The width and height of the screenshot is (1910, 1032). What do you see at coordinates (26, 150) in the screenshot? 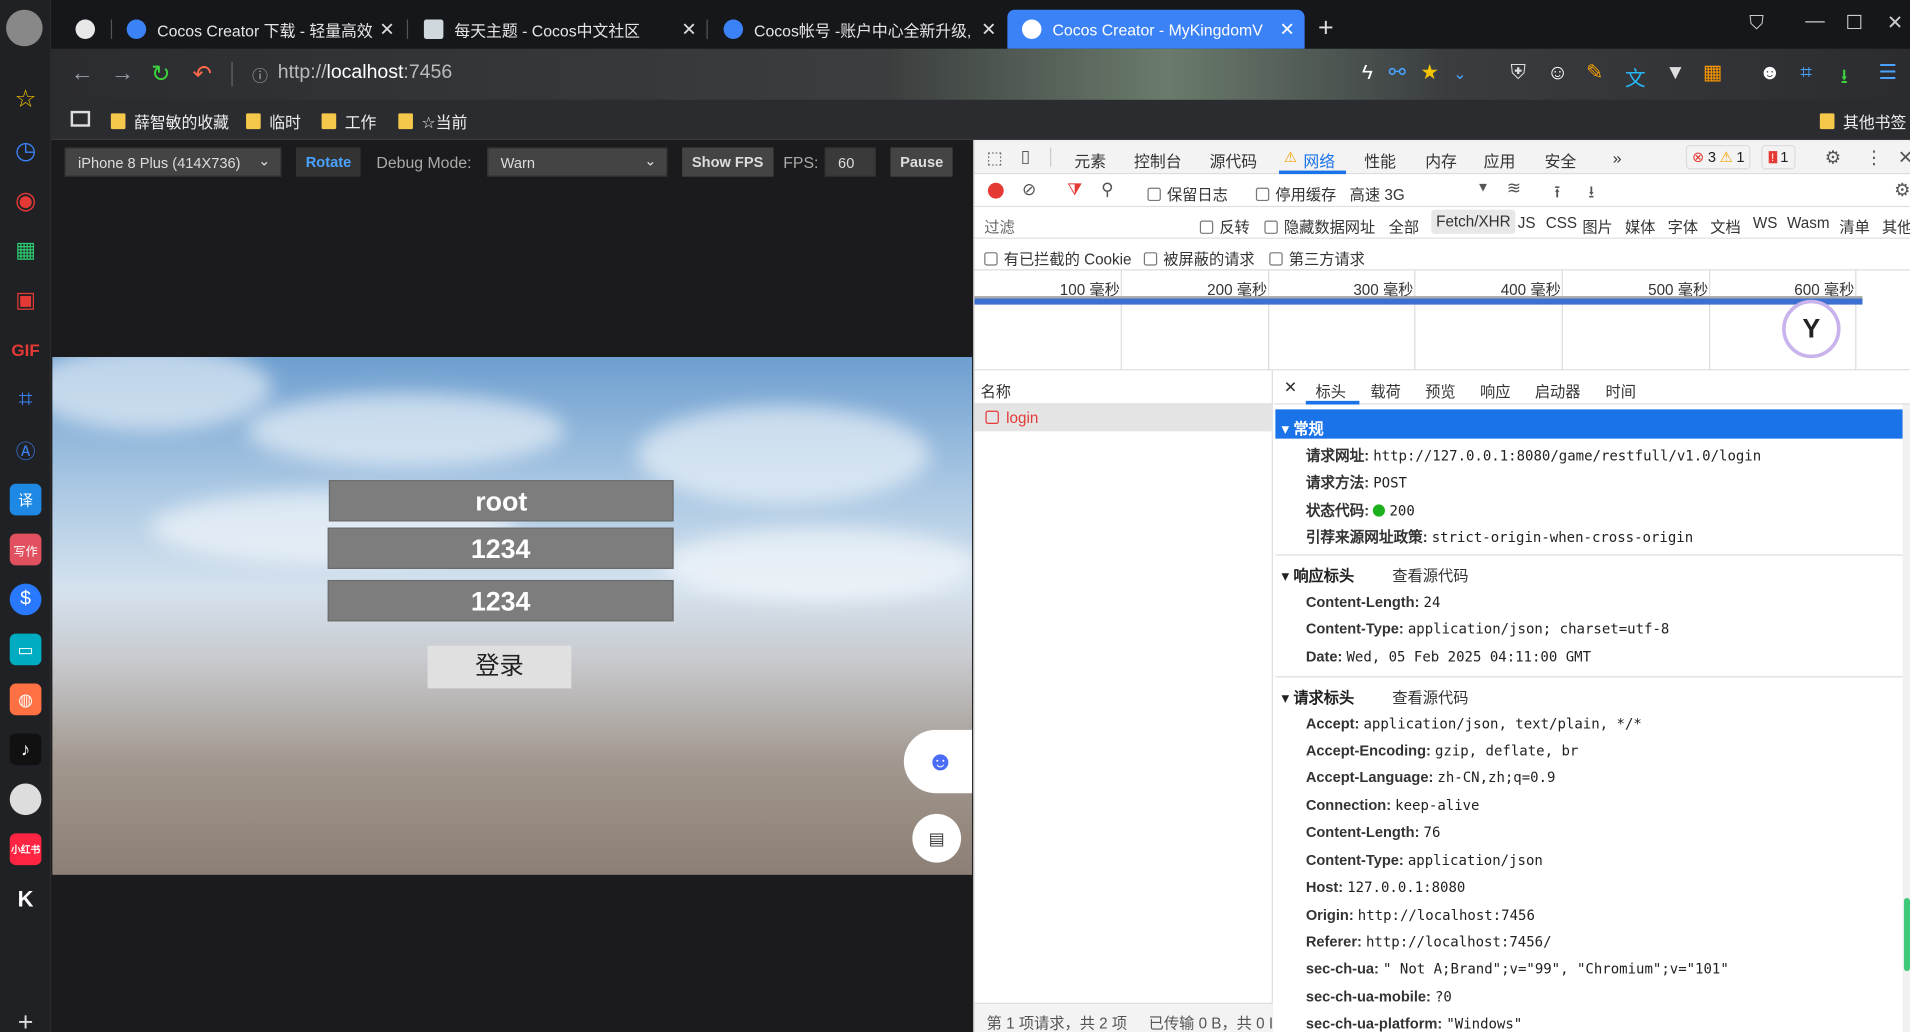
I see `history-icon: ◷` at bounding box center [26, 150].